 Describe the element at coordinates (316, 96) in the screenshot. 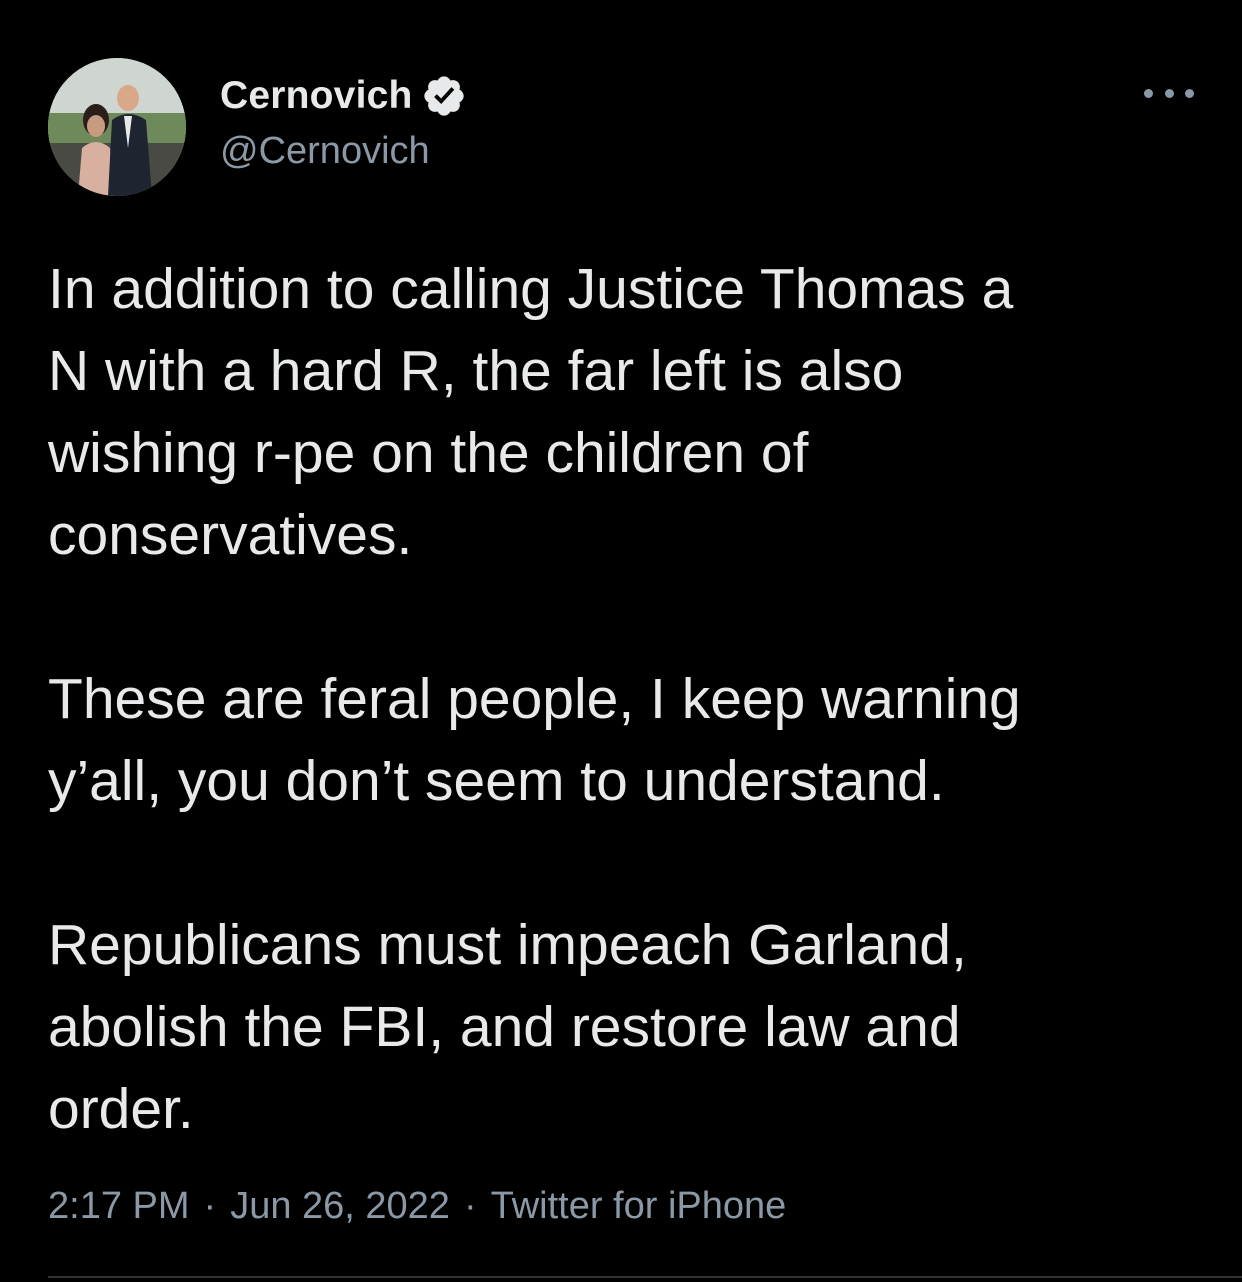

I see `display-name: Cernovich` at that location.